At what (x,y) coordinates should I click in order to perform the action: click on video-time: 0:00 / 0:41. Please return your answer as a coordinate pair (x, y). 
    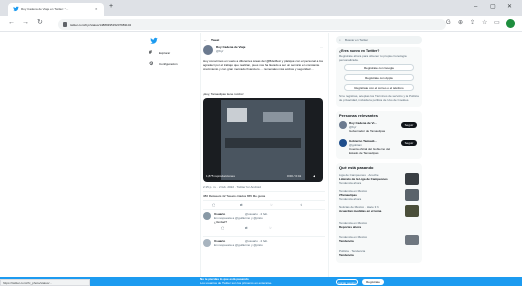
    Looking at the image, I should click on (294, 176).